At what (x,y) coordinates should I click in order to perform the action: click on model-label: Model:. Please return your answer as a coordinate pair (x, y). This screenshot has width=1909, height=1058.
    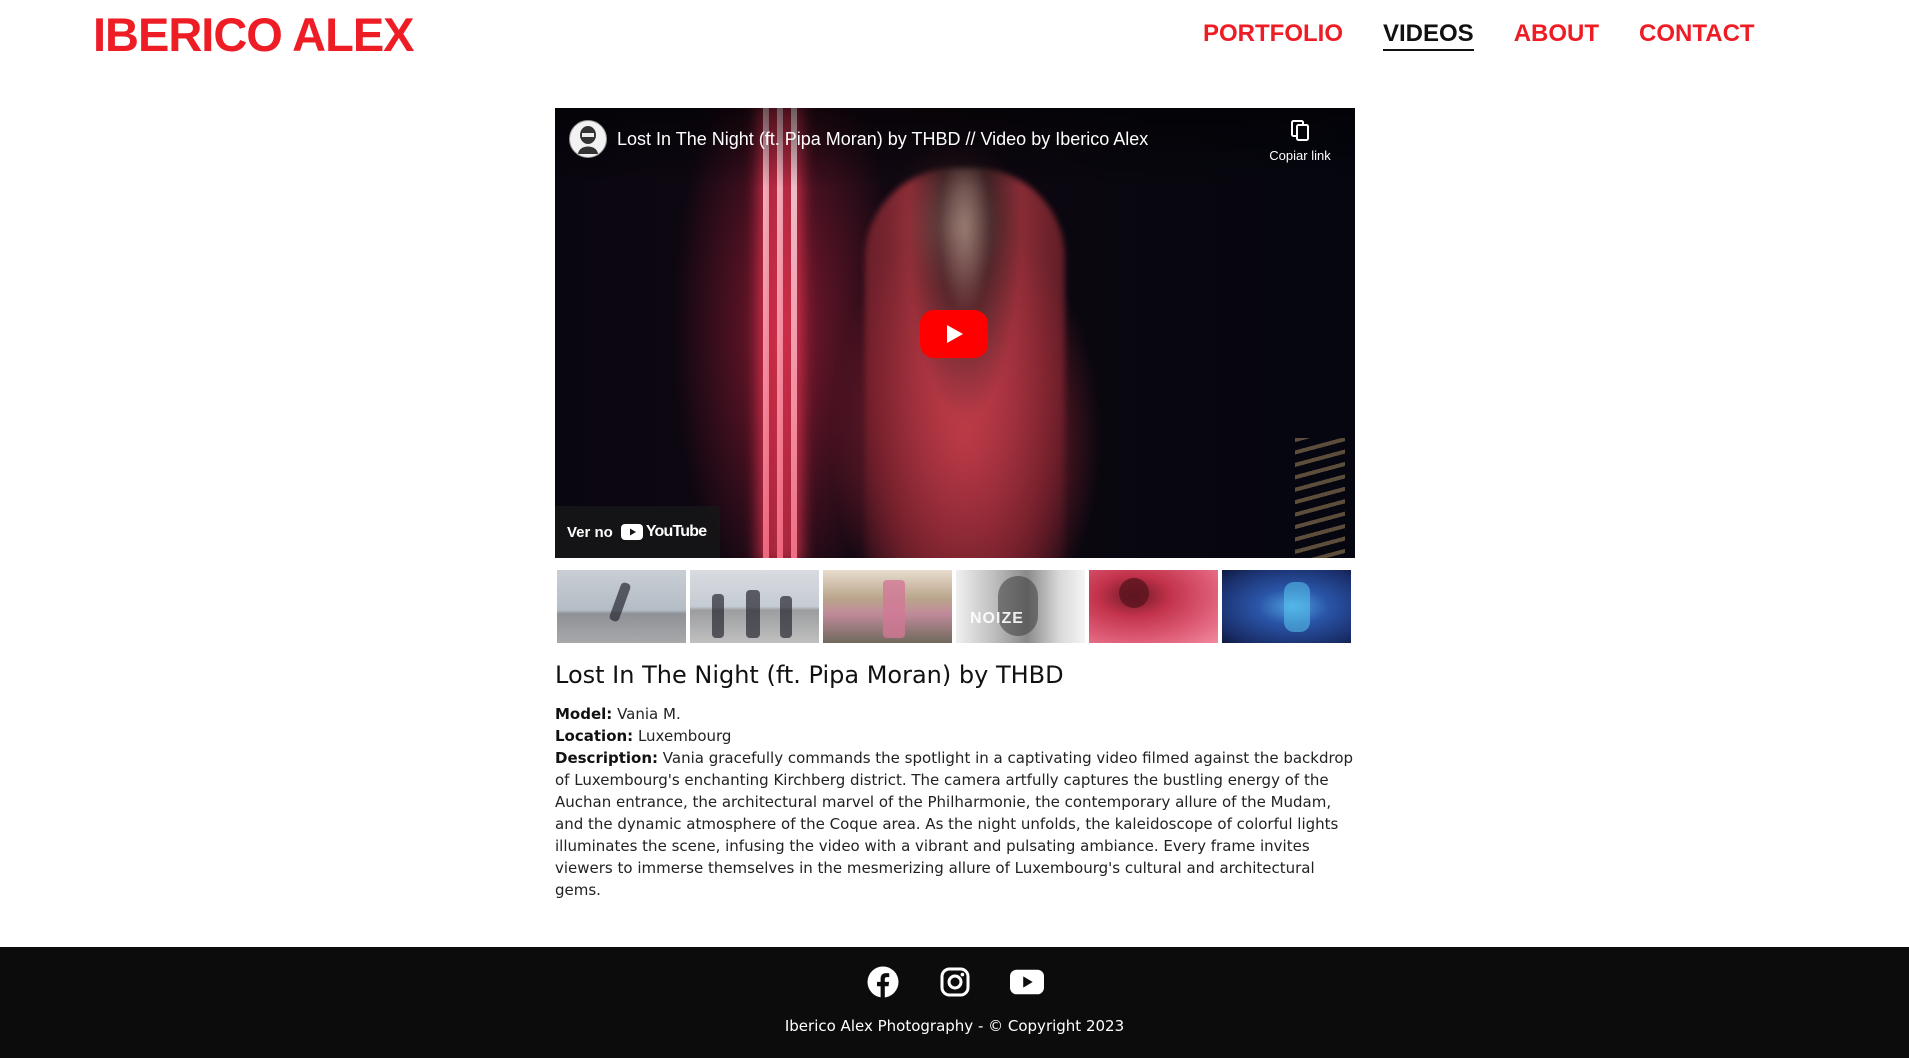
    Looking at the image, I should click on (584, 714).